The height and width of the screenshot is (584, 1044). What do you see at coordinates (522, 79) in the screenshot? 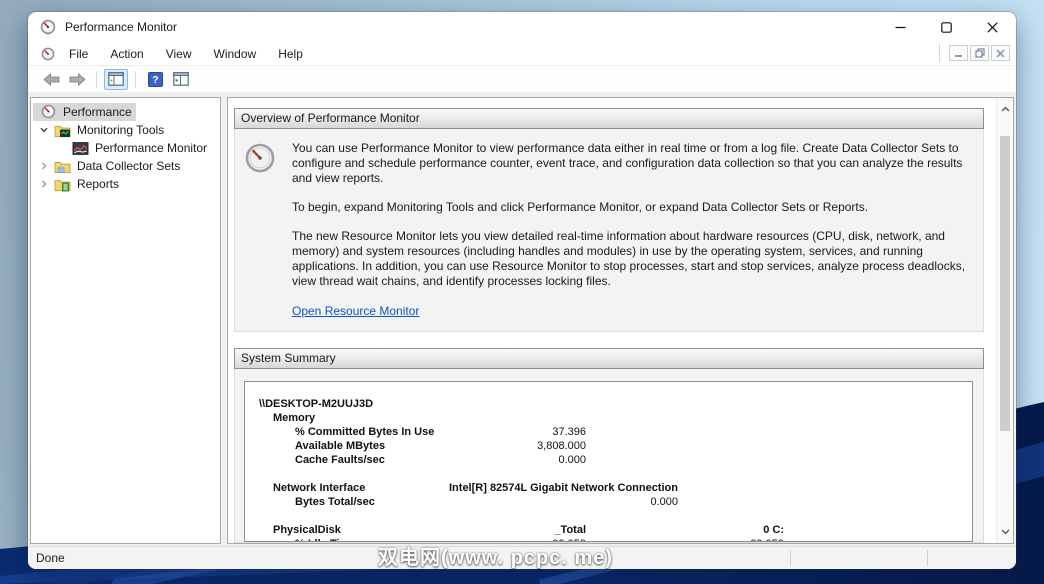
I see `toolbar: ?` at bounding box center [522, 79].